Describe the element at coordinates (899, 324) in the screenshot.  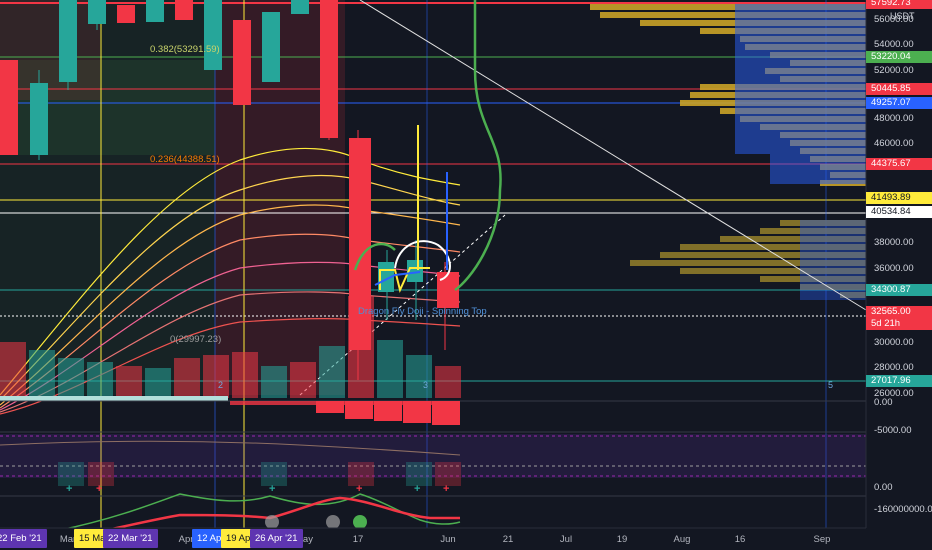
I see `countdown-badge: 5d 21h` at that location.